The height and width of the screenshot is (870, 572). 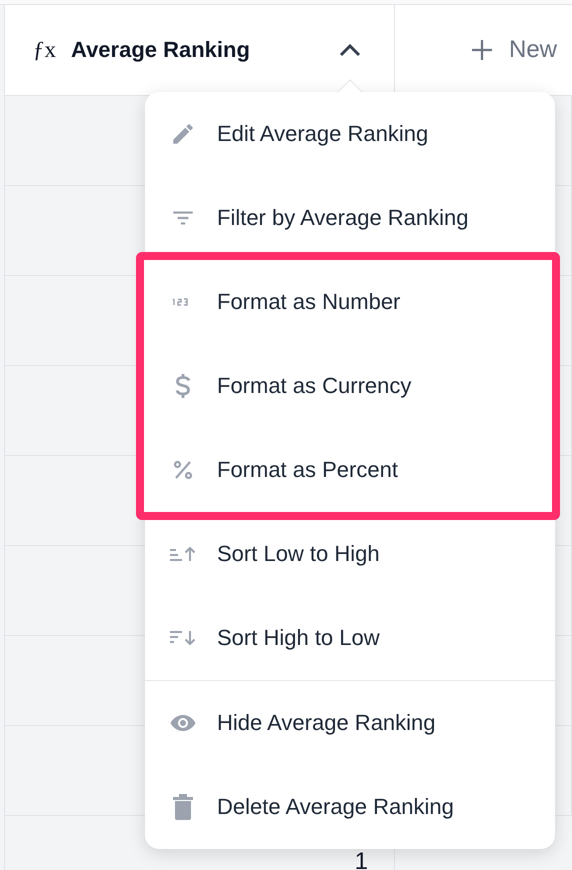 I want to click on menu-item: Format as Number, so click(x=348, y=302).